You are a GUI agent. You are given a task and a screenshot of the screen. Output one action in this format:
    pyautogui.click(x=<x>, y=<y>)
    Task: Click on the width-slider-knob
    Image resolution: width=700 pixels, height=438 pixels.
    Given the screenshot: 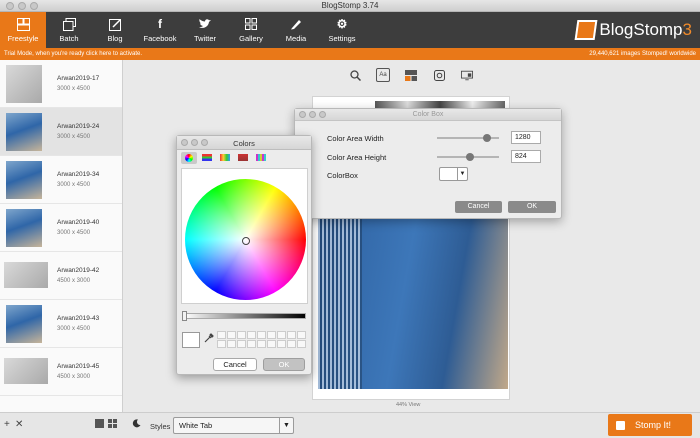 What is the action you would take?
    pyautogui.click(x=487, y=138)
    